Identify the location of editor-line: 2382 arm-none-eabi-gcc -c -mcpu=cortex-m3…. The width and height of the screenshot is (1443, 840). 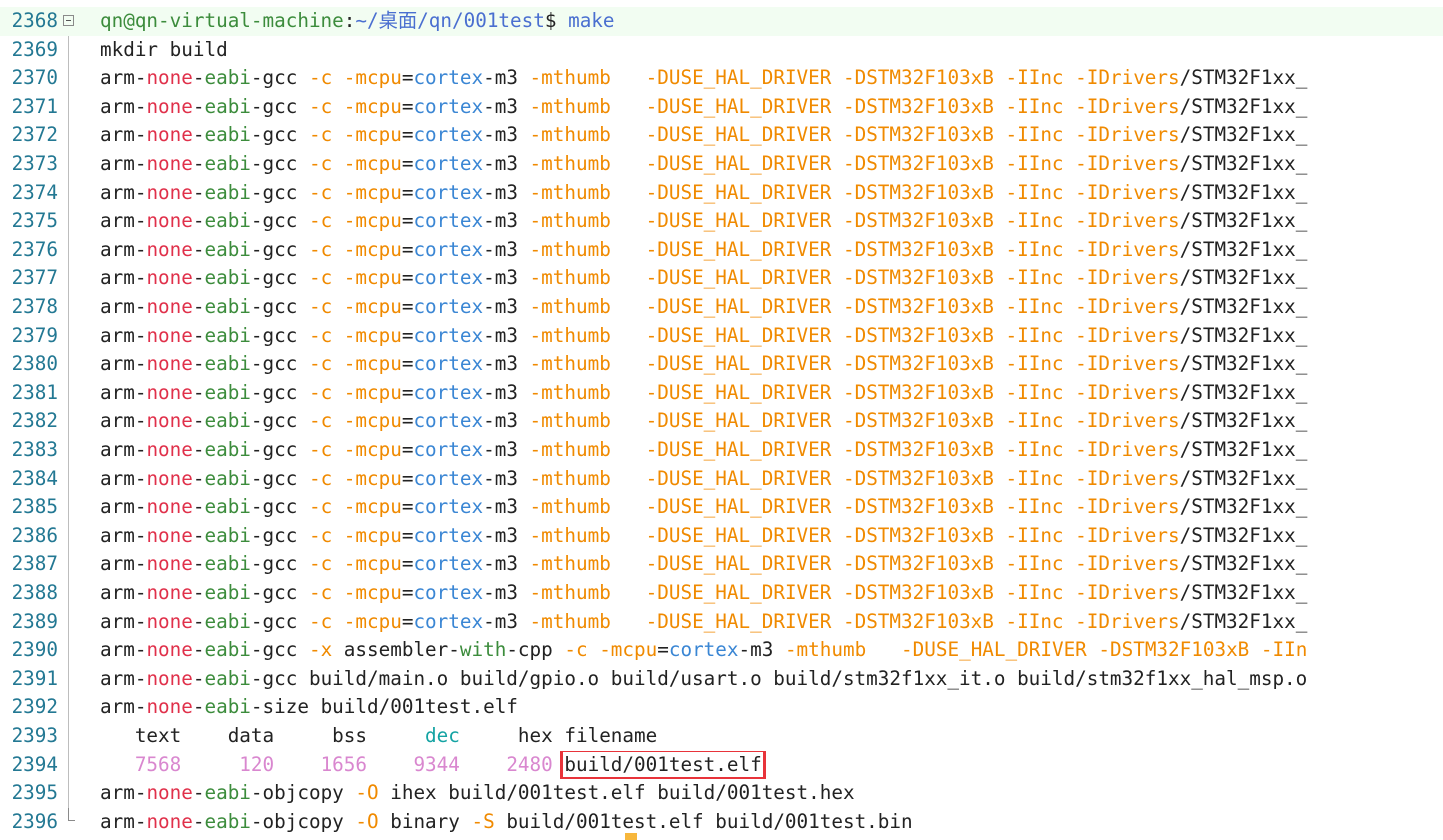
(721, 421).